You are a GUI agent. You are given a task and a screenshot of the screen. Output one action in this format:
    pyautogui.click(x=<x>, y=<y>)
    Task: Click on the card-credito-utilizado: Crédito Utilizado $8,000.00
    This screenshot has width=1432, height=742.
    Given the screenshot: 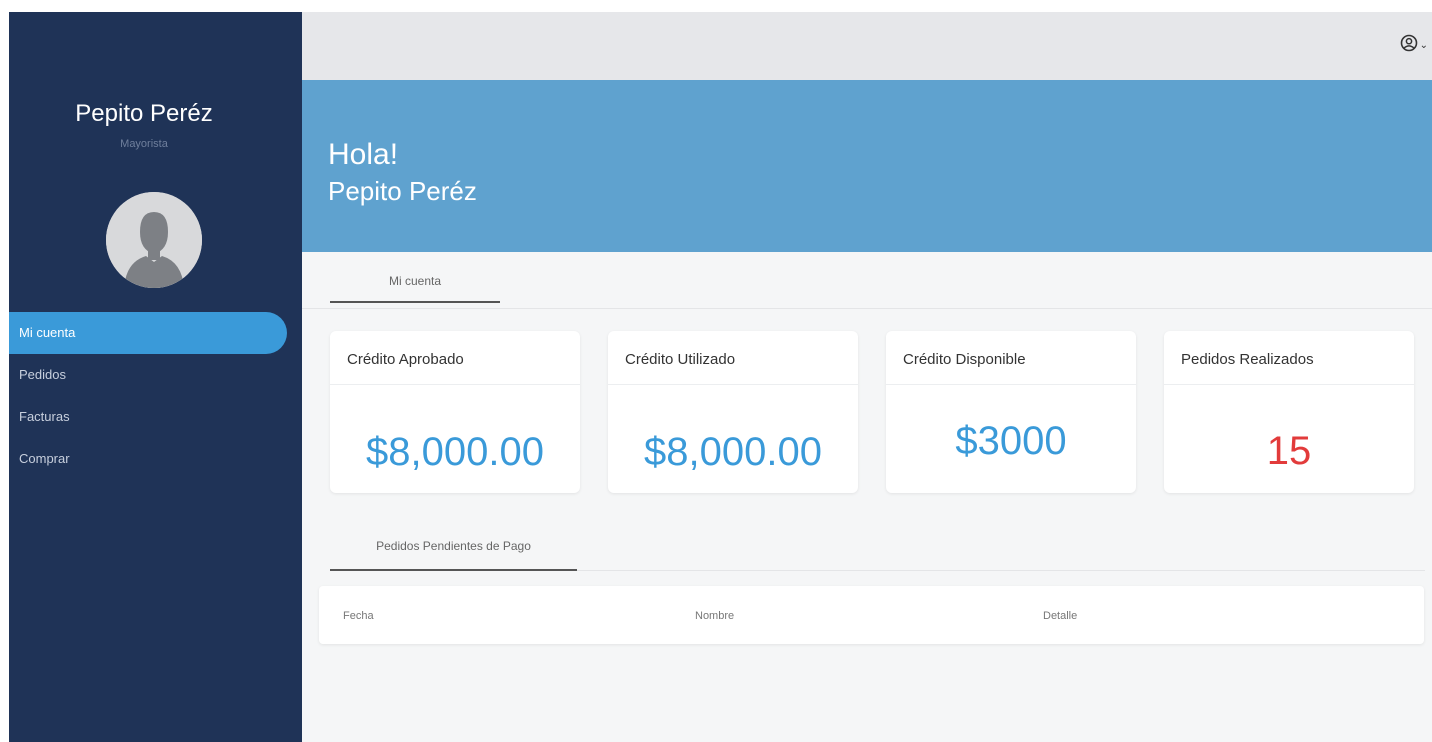 What is the action you would take?
    pyautogui.click(x=733, y=412)
    